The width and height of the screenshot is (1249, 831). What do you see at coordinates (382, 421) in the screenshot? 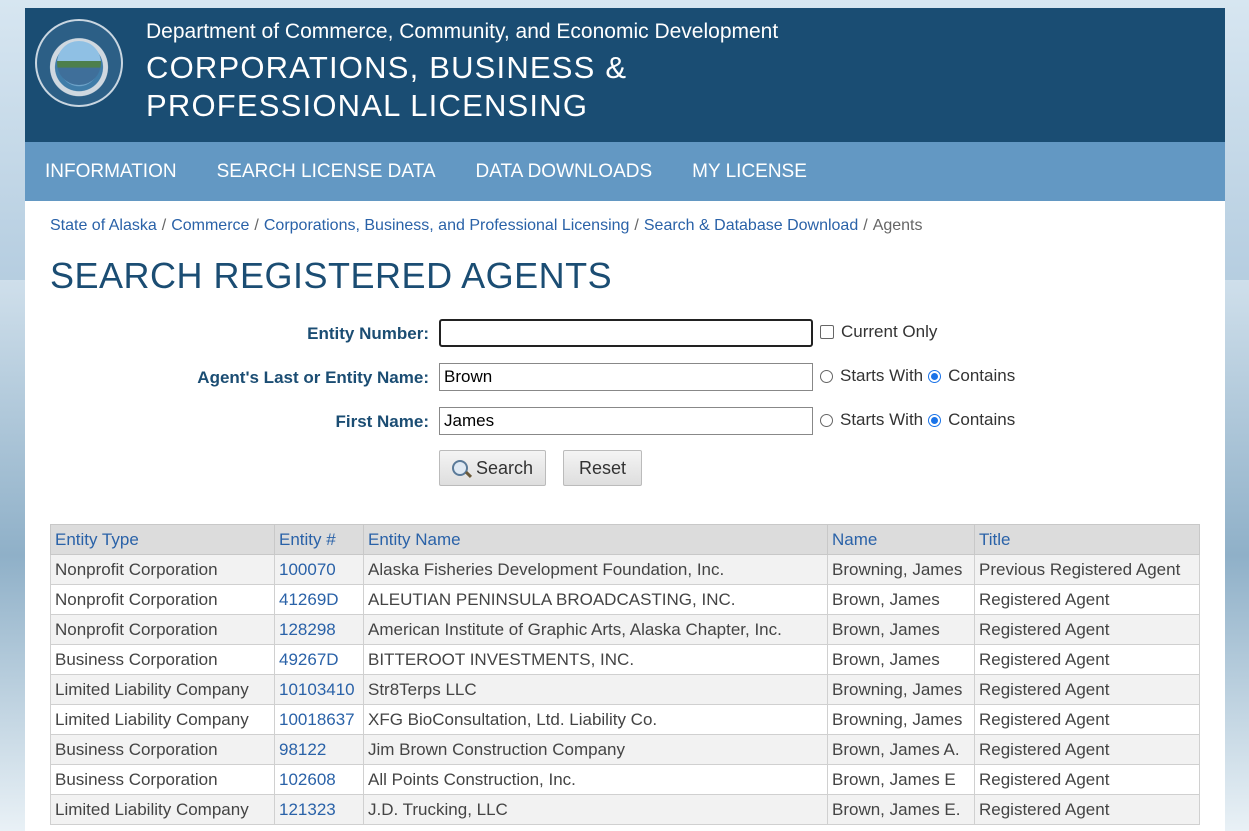
I see `first-name-label: First Name:` at bounding box center [382, 421].